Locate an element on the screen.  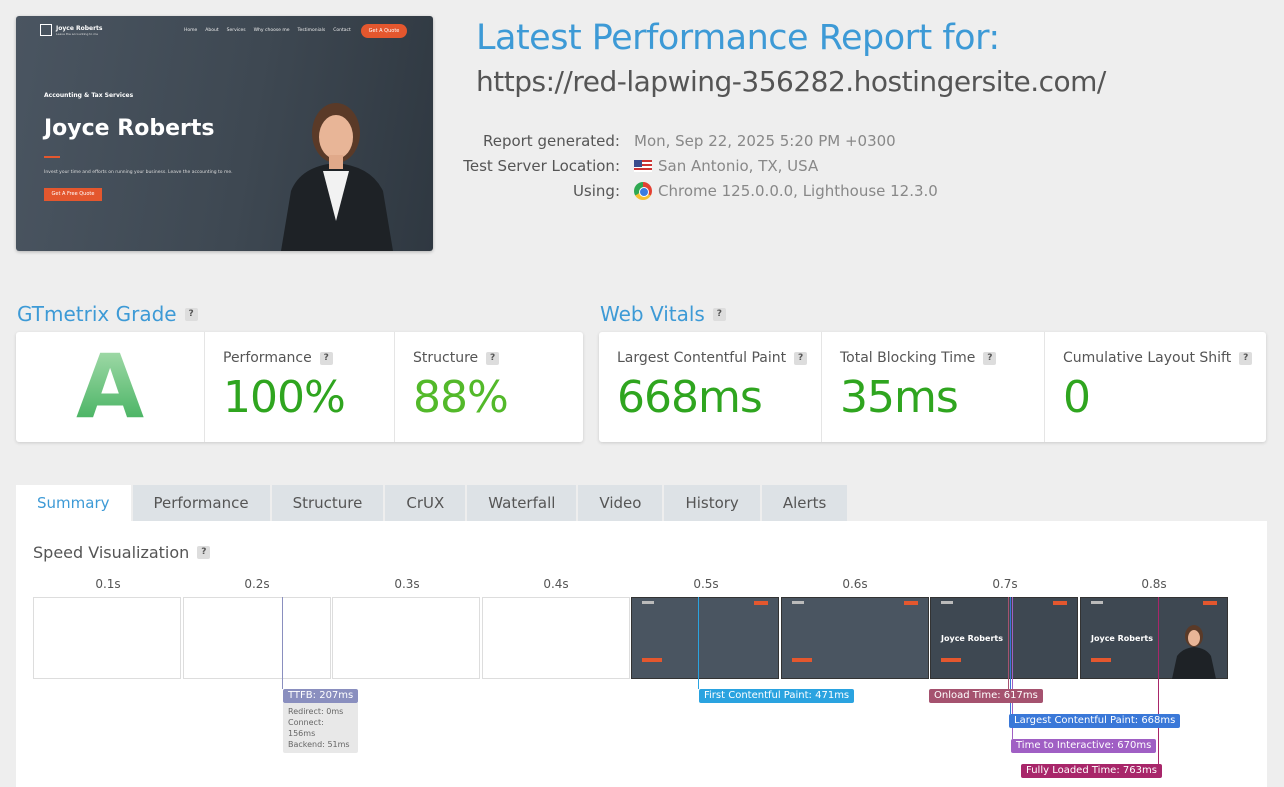
grade-cell: A is located at coordinates (110, 387).